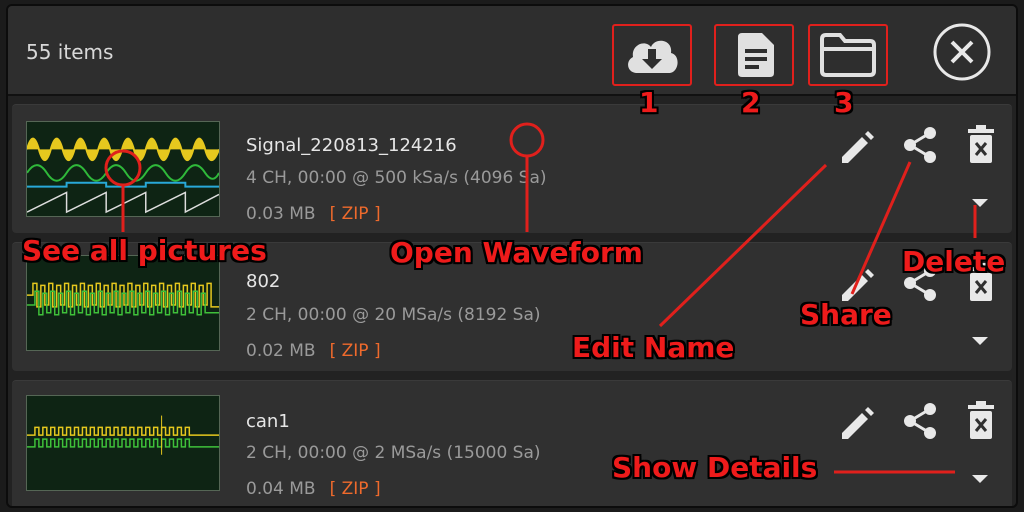 Image resolution: width=1024 pixels, height=512 pixels. What do you see at coordinates (844, 102) in the screenshot?
I see `annotation-number-3: 3` at bounding box center [844, 102].